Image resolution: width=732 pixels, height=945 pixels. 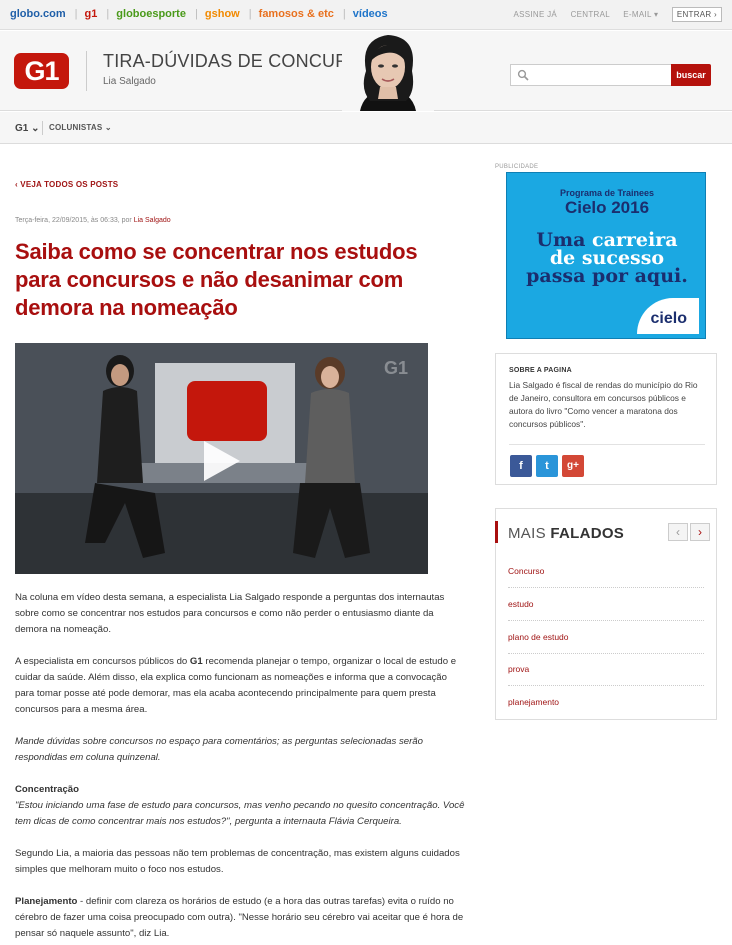 What do you see at coordinates (521, 466) in the screenshot?
I see `facebook-icon: f` at bounding box center [521, 466].